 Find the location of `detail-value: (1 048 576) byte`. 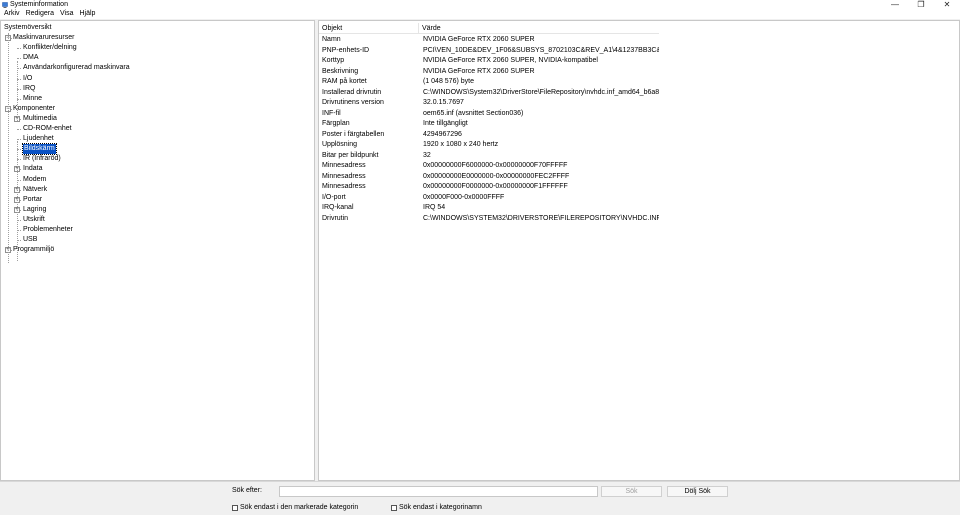

detail-value: (1 048 576) byte is located at coordinates (448, 81).